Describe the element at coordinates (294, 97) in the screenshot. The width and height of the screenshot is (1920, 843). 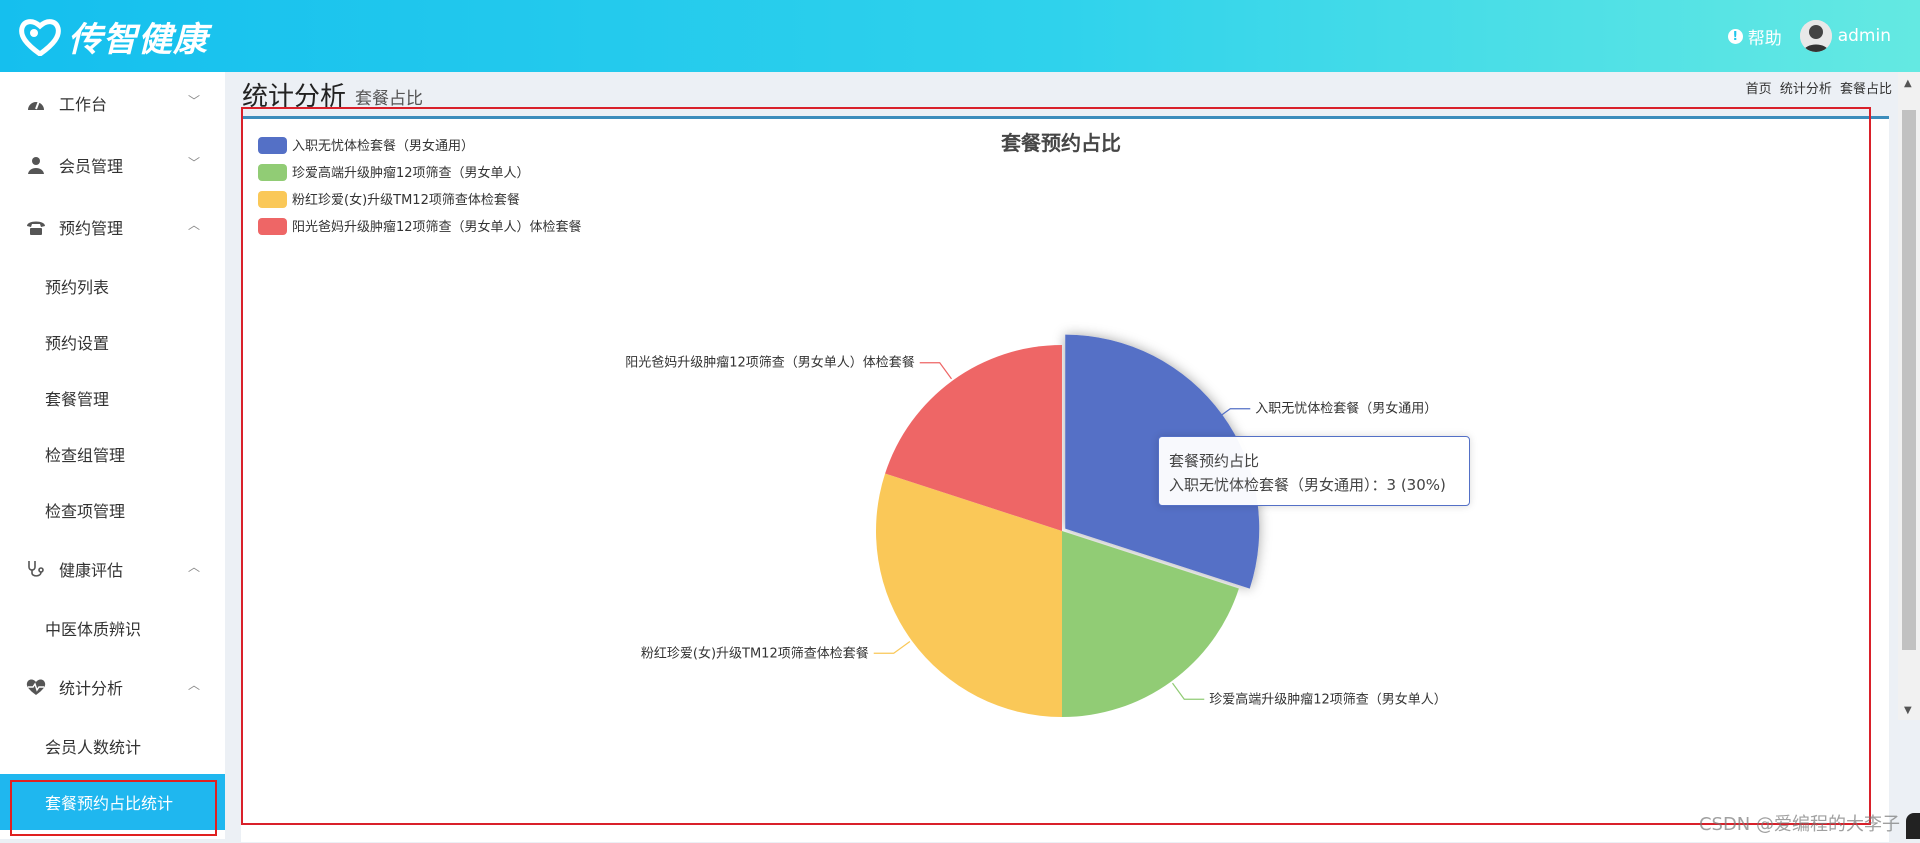
I see `page-title: 统计分析` at that location.